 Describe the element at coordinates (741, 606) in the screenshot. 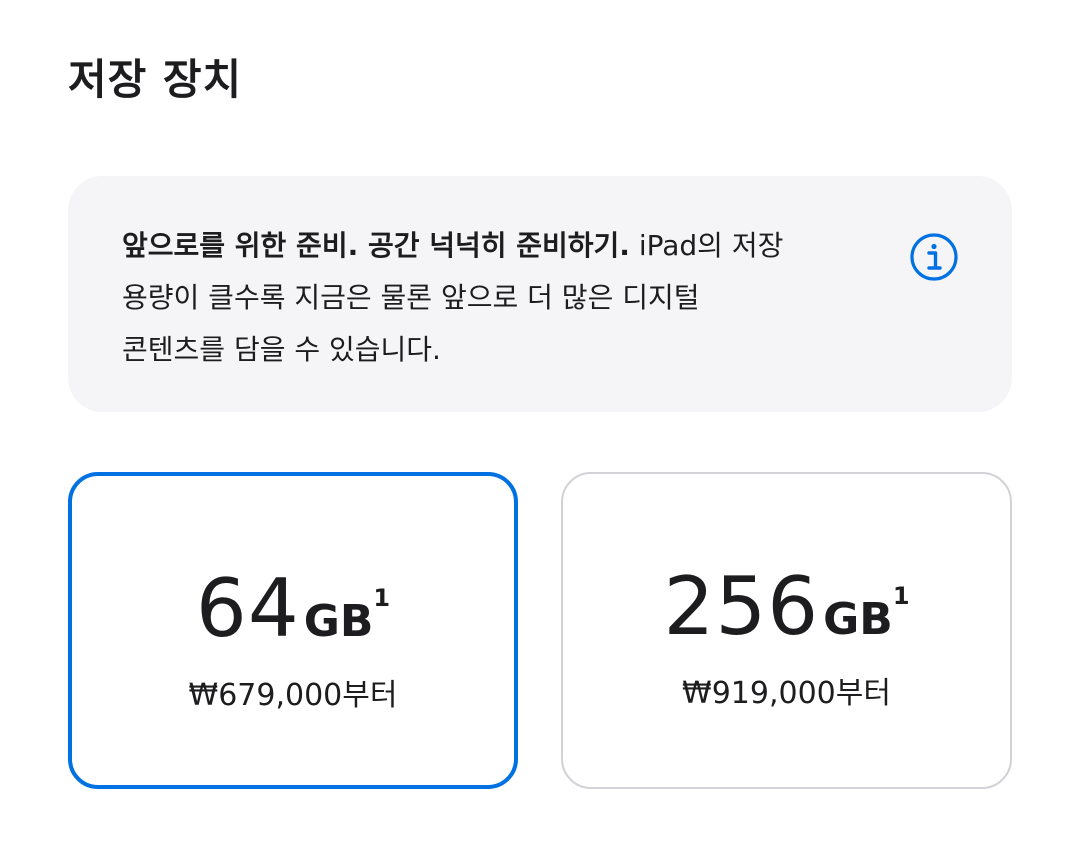

I see `capacity-number: 256` at that location.